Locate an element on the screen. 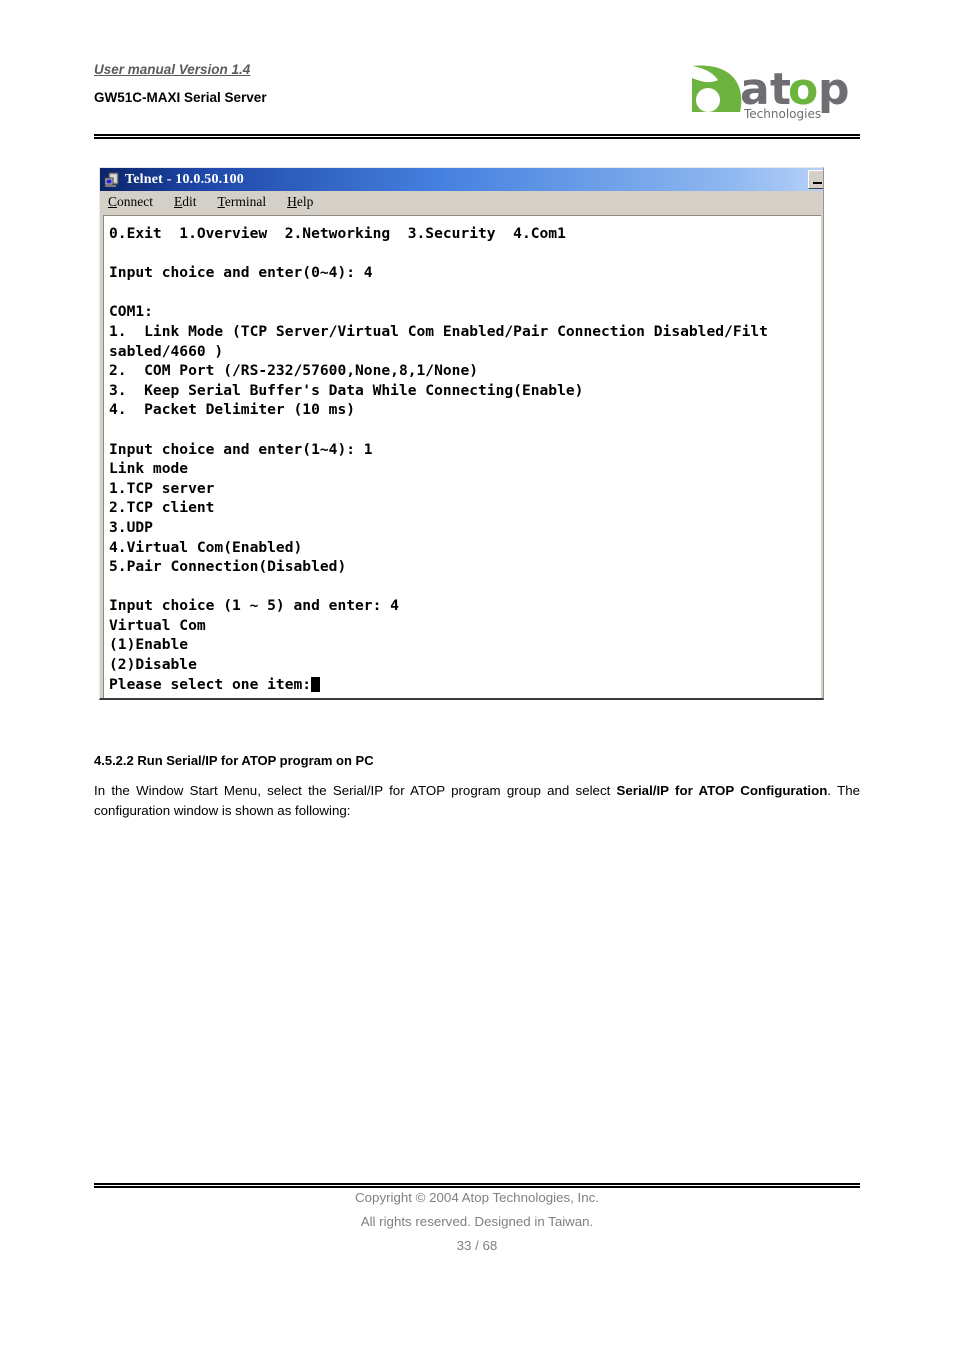 The height and width of the screenshot is (1351, 954). manual-version: User manual Version 1.4 is located at coordinates (172, 69).